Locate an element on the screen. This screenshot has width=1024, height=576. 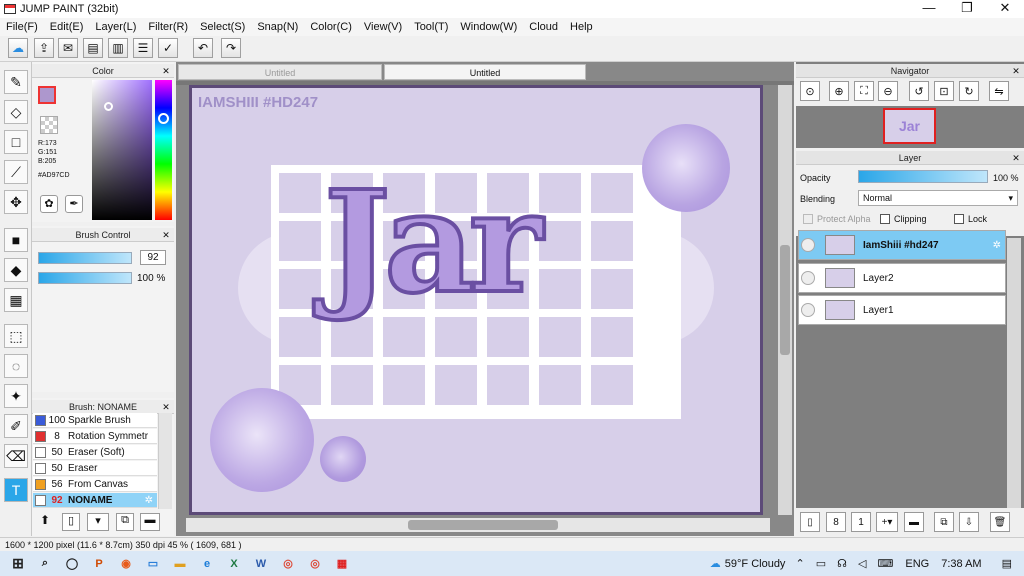
fill-rect-tool-icon: ■ is located at coordinates (16, 240).